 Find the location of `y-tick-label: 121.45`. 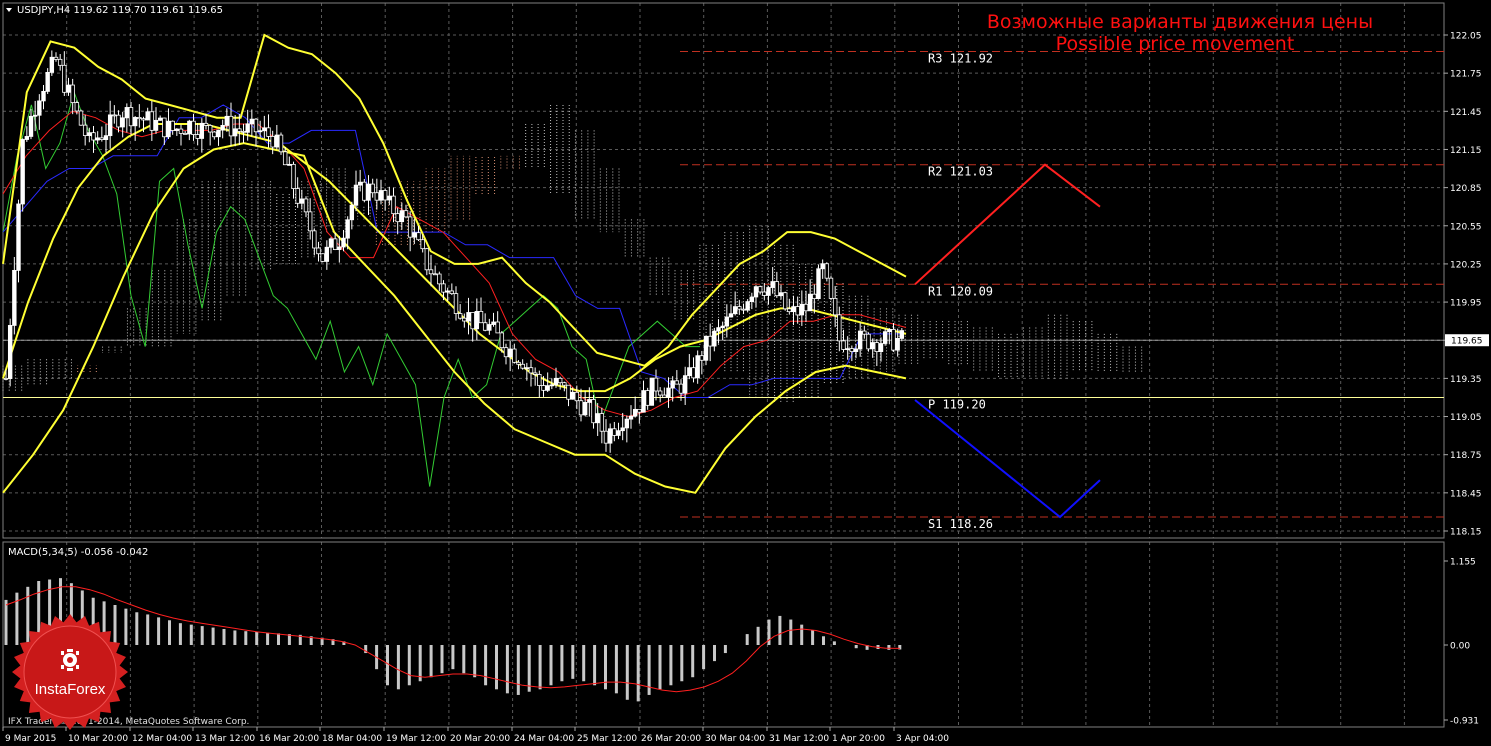

y-tick-label: 121.45 is located at coordinates (1466, 113).